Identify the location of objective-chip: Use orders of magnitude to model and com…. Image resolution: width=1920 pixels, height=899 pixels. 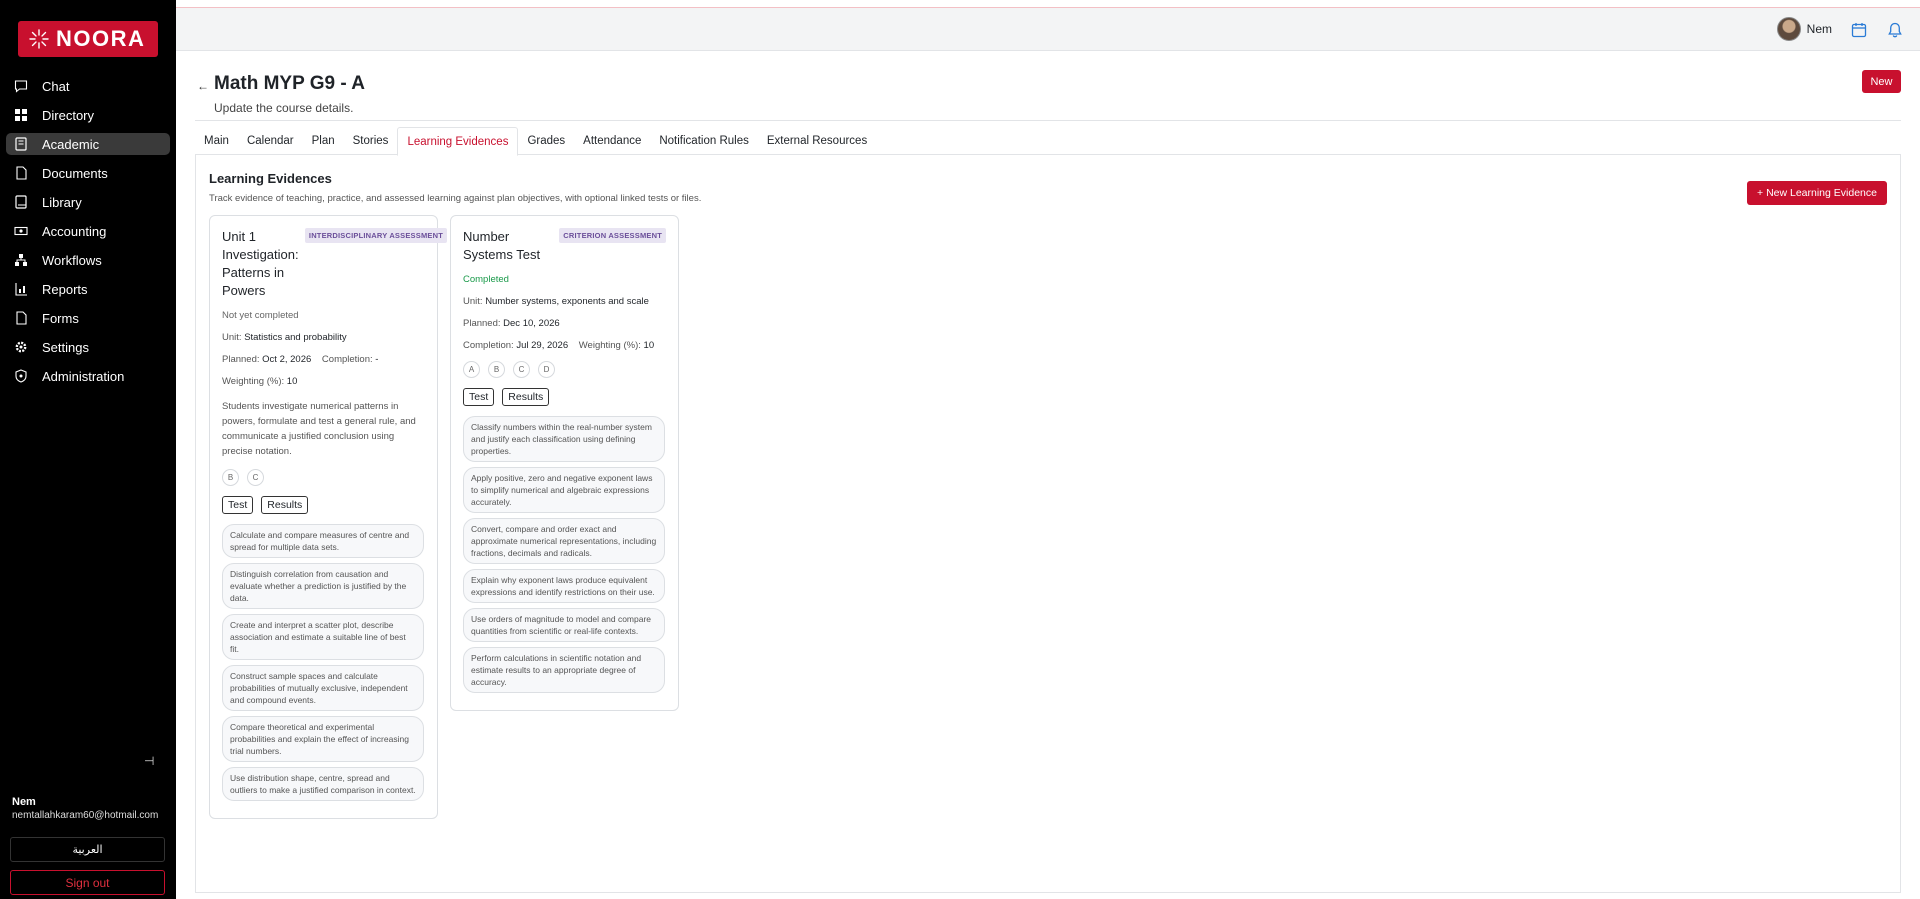
(564, 625).